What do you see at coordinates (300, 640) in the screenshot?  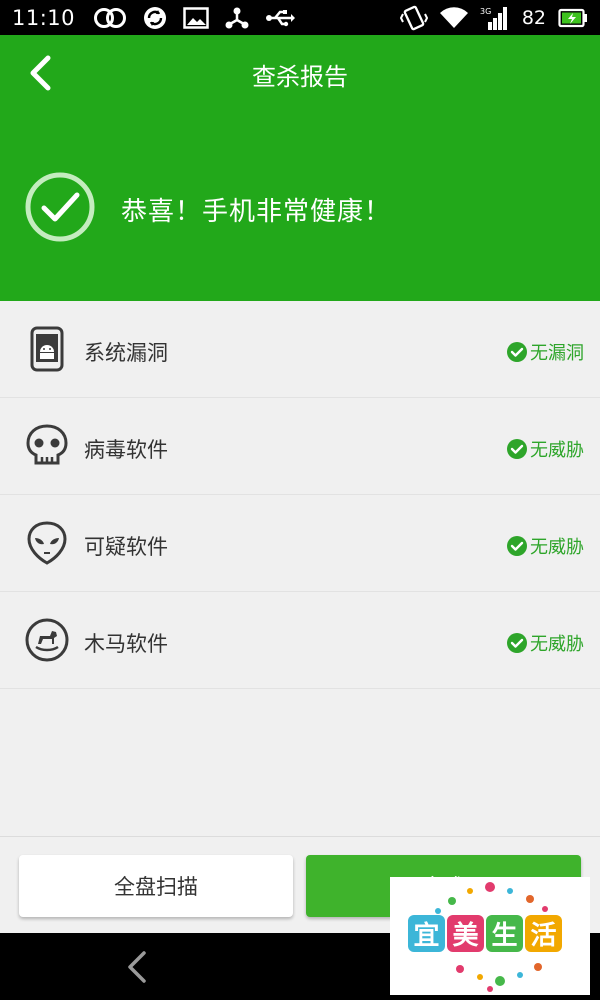 I see `list-item-trojan-software: 木马软件 无威胁` at bounding box center [300, 640].